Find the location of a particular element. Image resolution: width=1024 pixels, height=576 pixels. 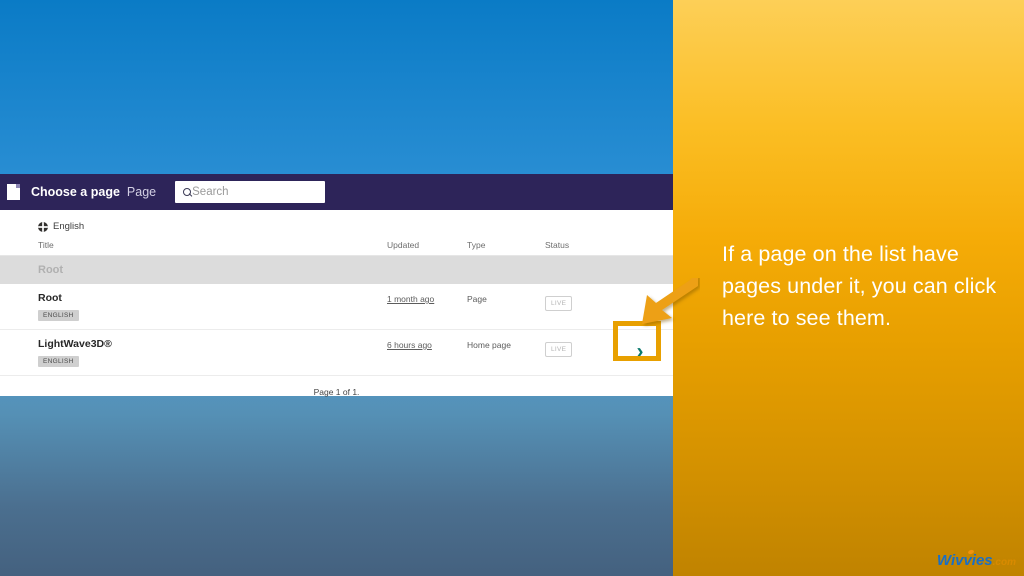

row-title: Root is located at coordinates (50, 298).